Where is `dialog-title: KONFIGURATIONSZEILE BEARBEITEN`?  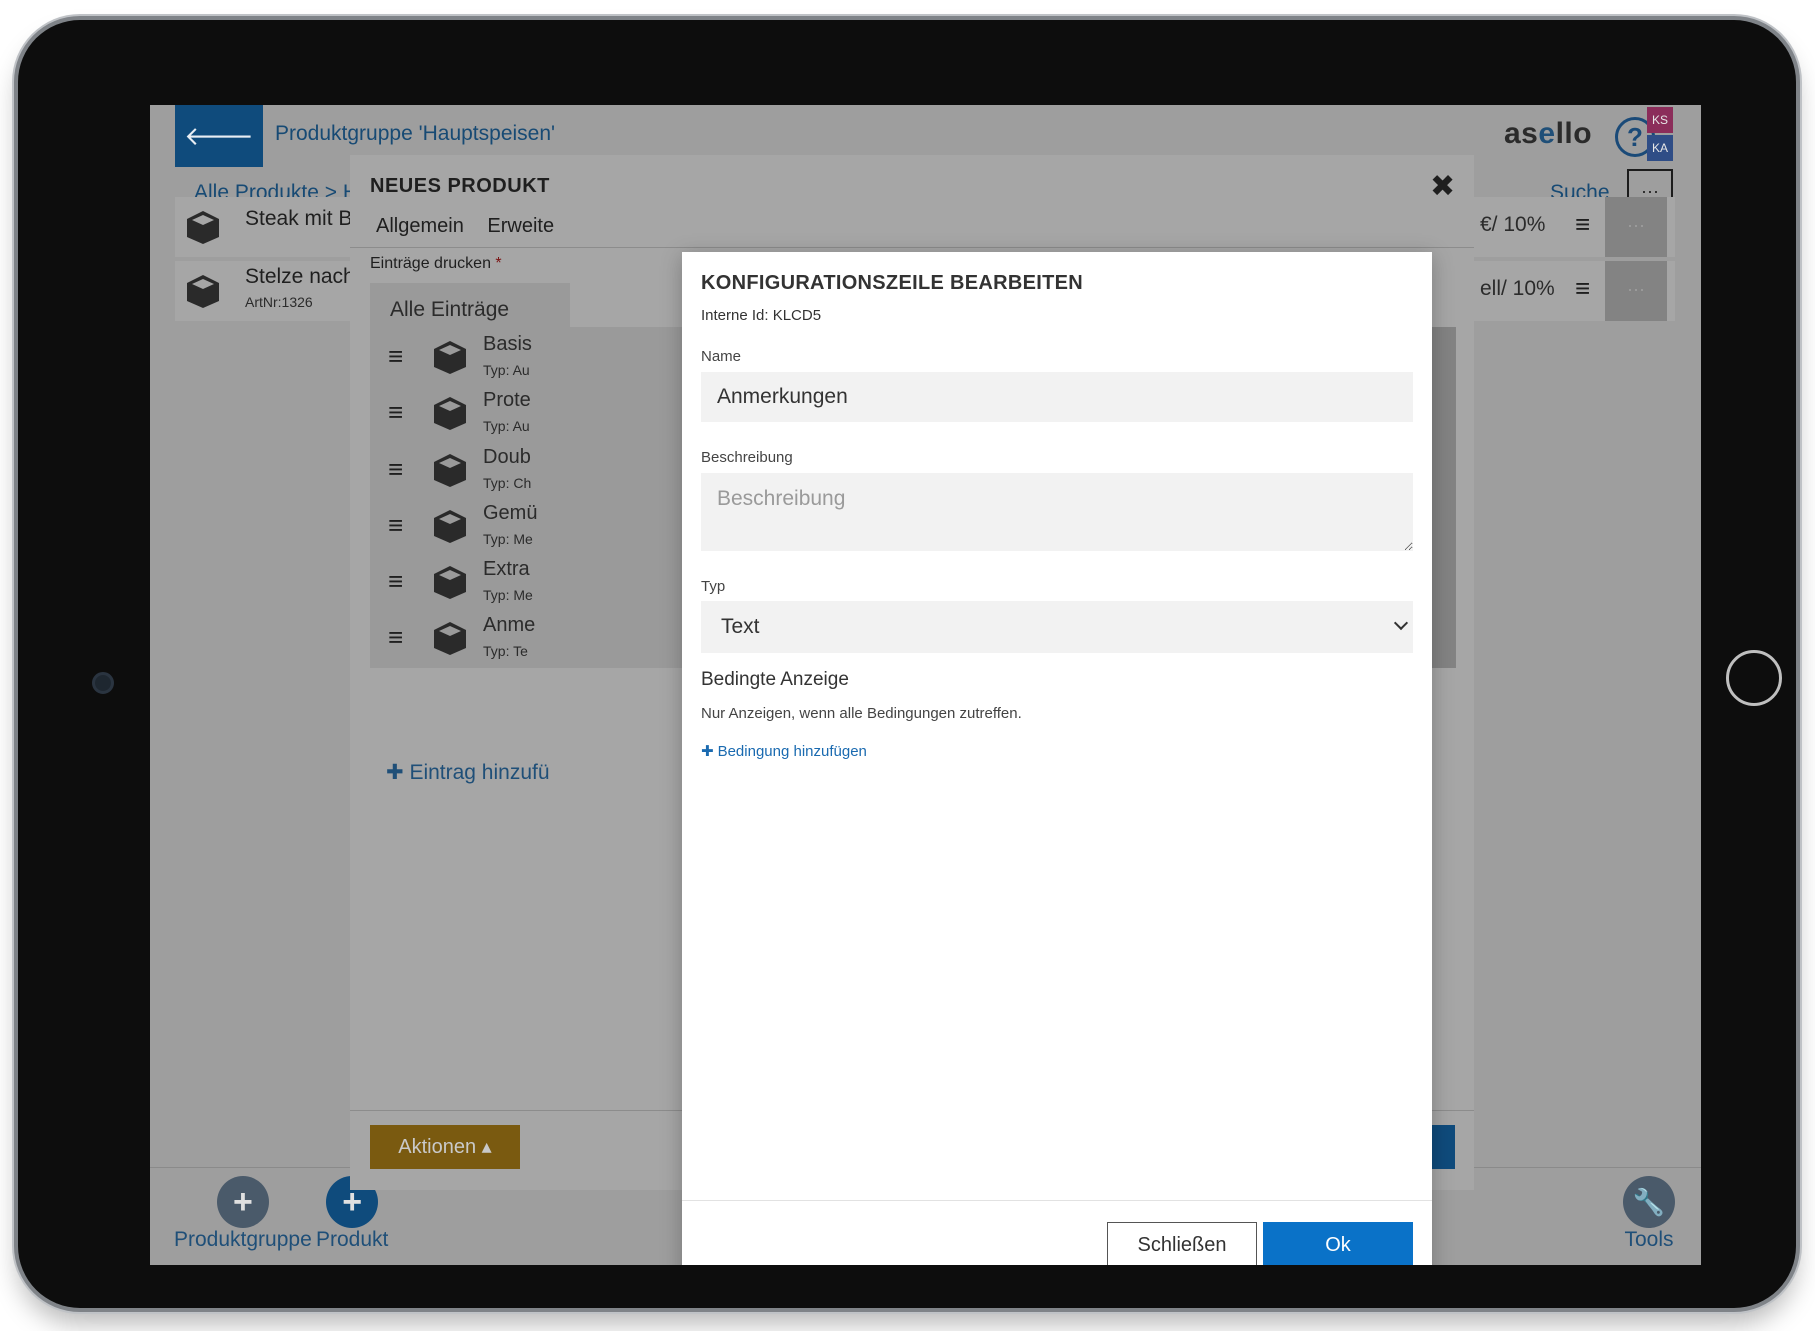 dialog-title: KONFIGURATIONSZEILE BEARBEITEN is located at coordinates (892, 283).